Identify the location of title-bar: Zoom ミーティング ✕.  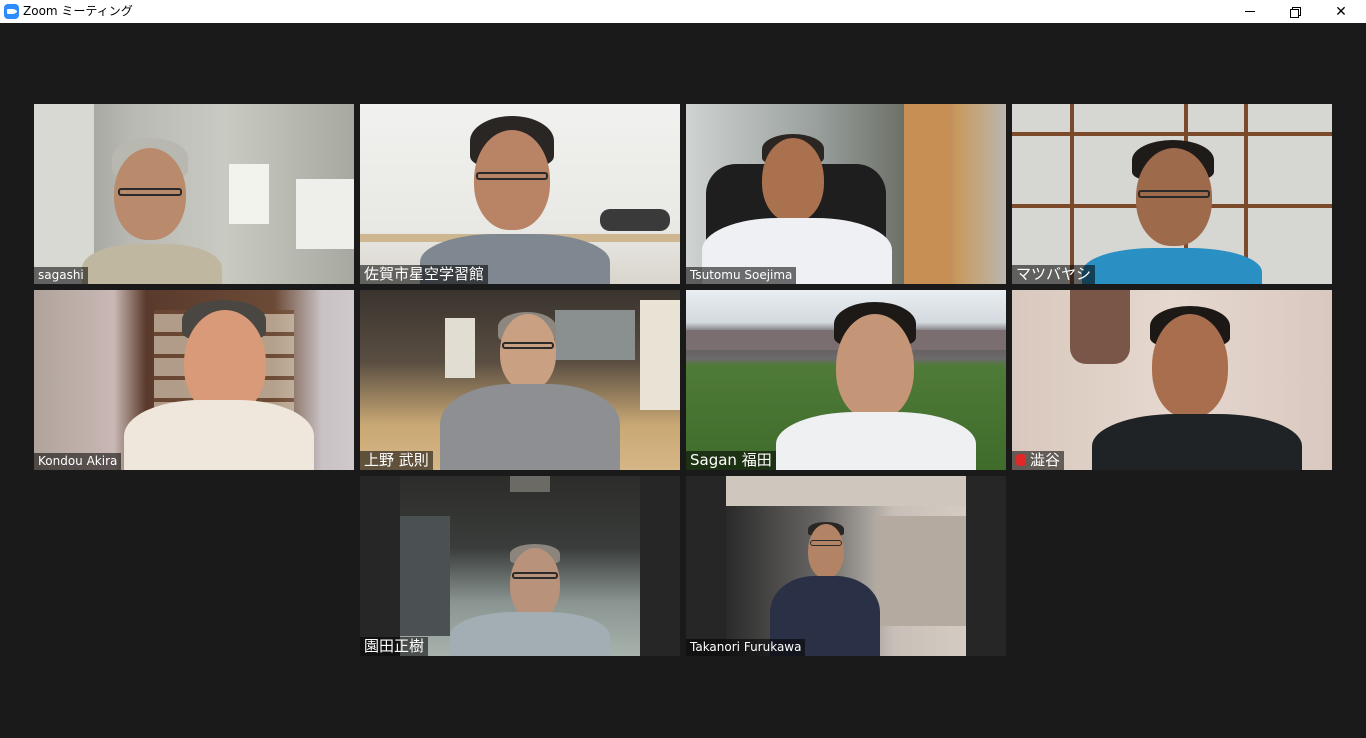
(683, 11).